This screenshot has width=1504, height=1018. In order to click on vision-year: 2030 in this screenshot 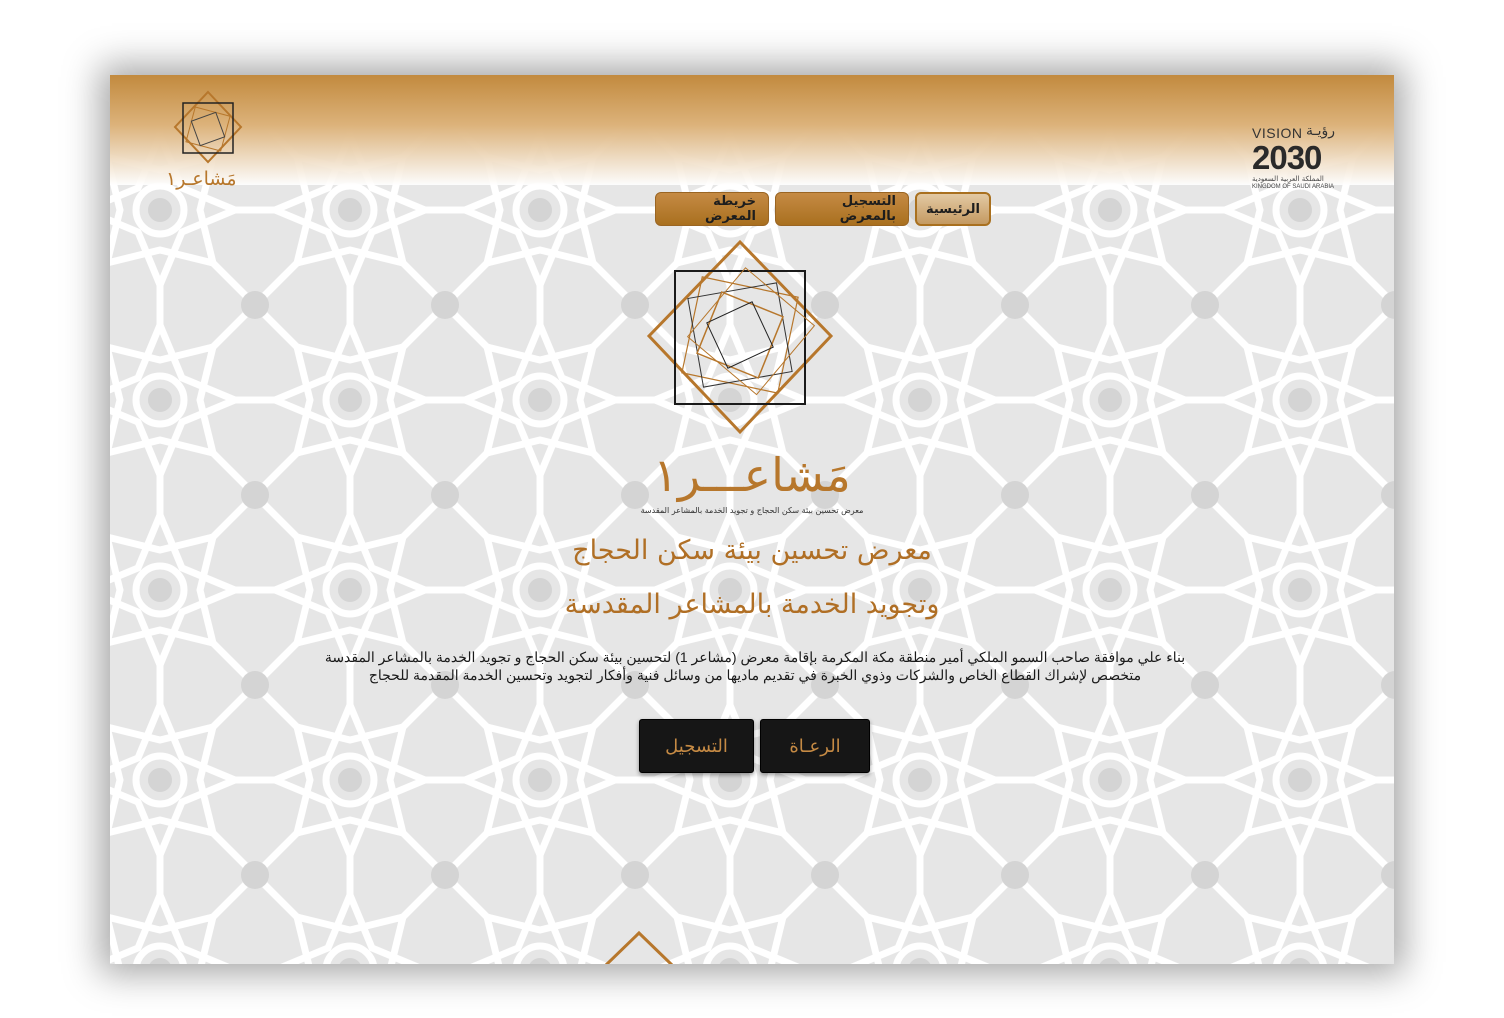, I will do `click(1287, 157)`.